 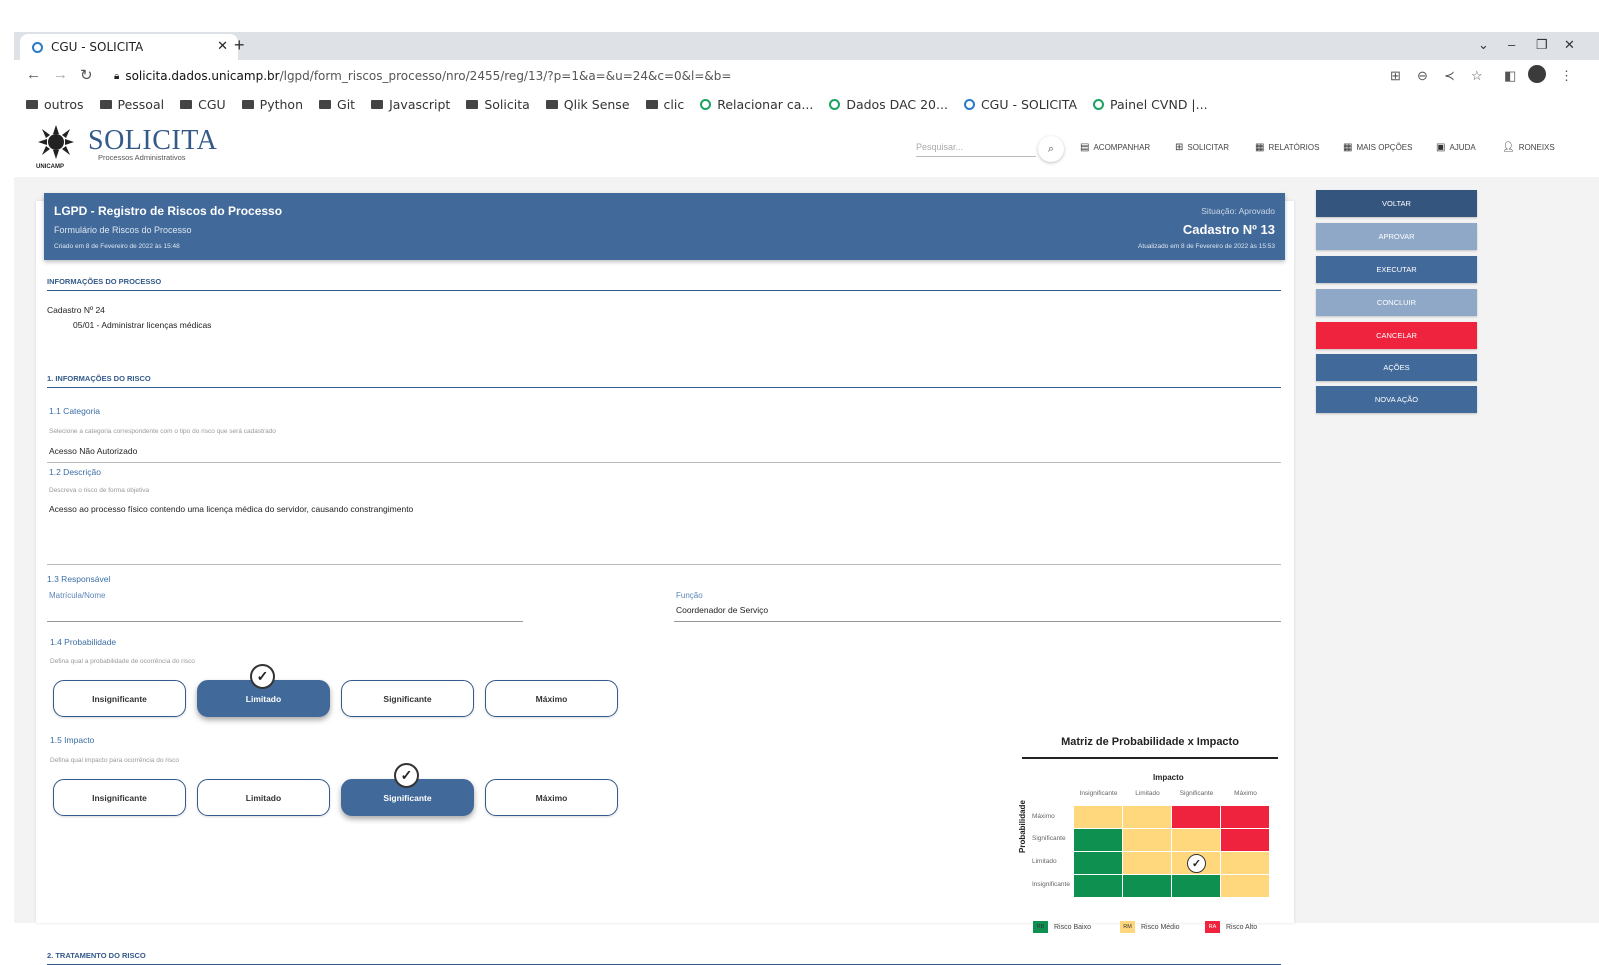 What do you see at coordinates (60, 74) in the screenshot?
I see `forward-icon: →` at bounding box center [60, 74].